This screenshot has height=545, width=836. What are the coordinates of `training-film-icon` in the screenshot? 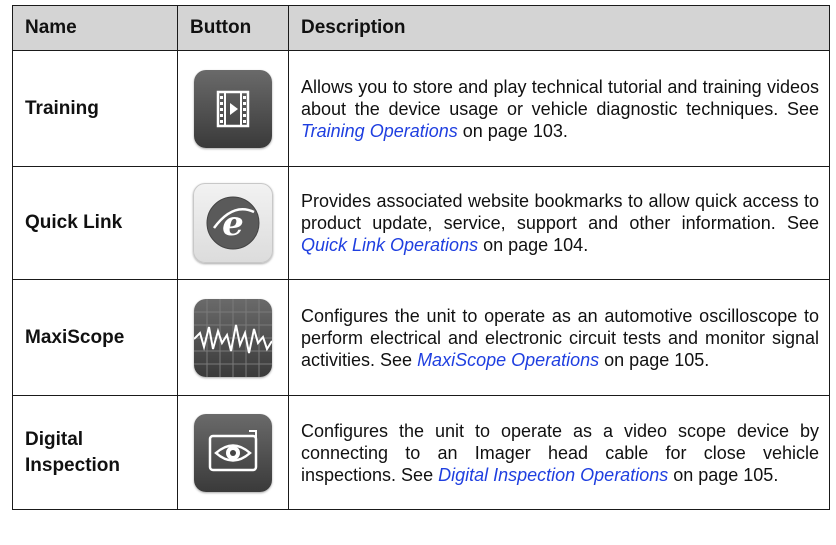 It's located at (233, 108).